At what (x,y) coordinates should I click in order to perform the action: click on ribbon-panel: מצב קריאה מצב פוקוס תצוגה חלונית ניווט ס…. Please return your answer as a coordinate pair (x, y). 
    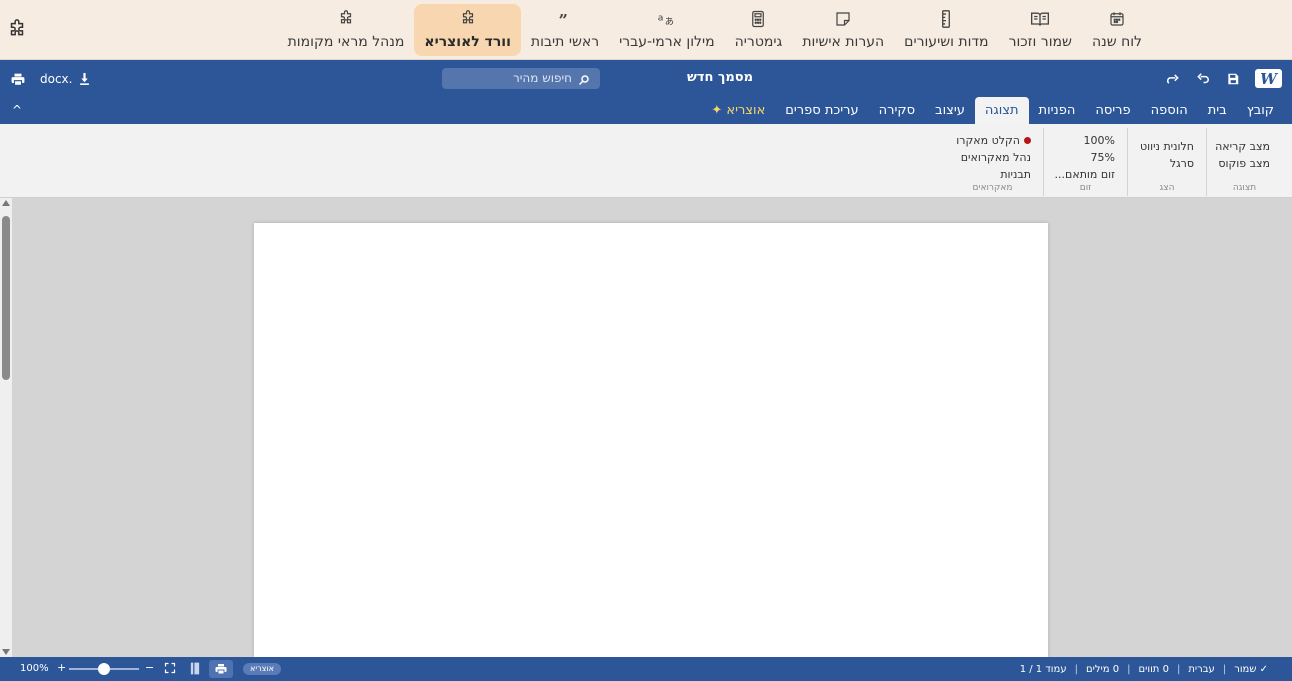
    Looking at the image, I should click on (646, 161).